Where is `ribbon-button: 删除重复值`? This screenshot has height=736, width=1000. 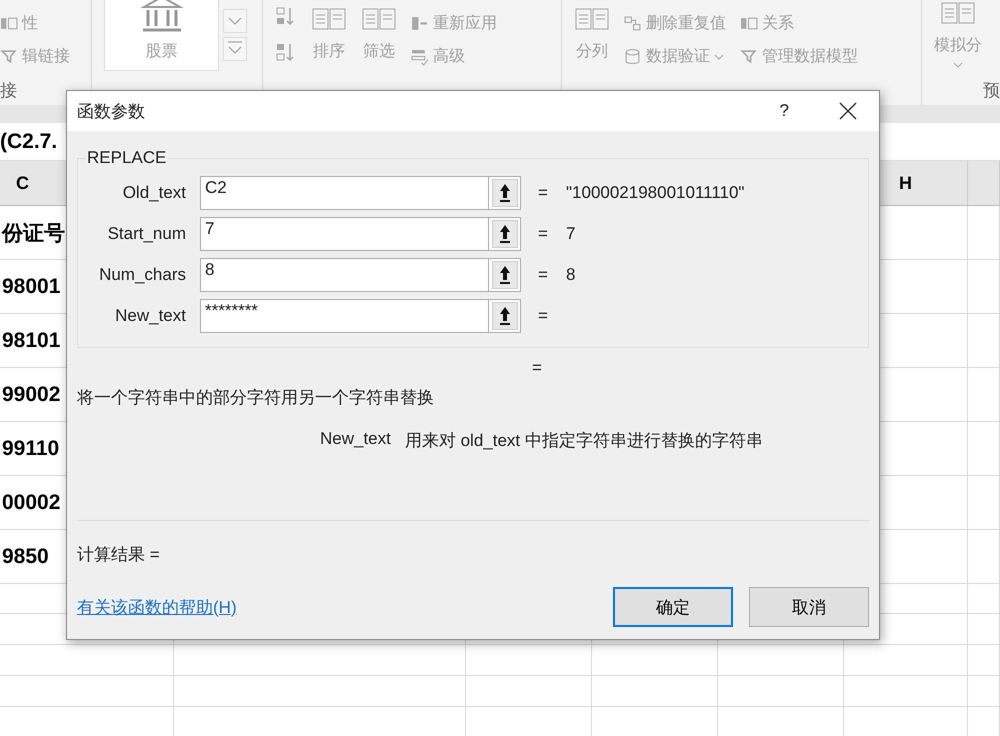
ribbon-button: 删除重复值 is located at coordinates (686, 23).